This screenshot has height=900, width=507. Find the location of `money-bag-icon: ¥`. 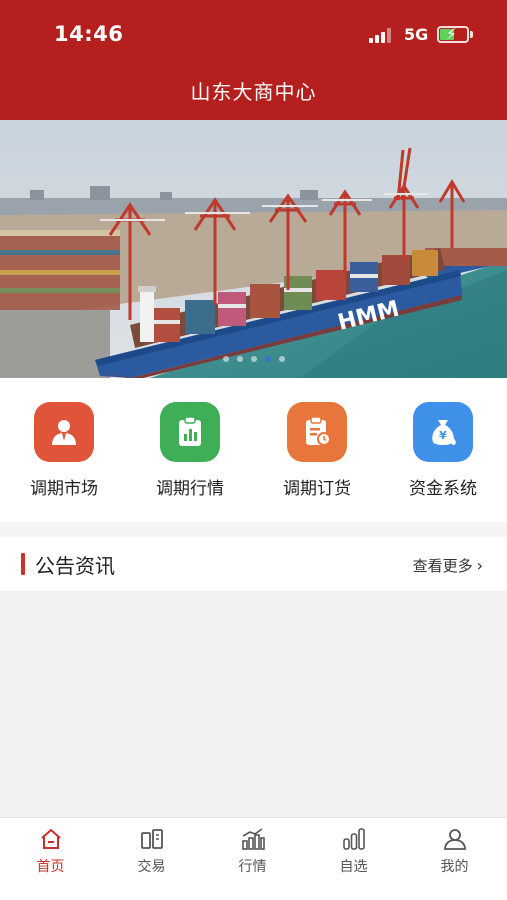

money-bag-icon: ¥ is located at coordinates (443, 432).